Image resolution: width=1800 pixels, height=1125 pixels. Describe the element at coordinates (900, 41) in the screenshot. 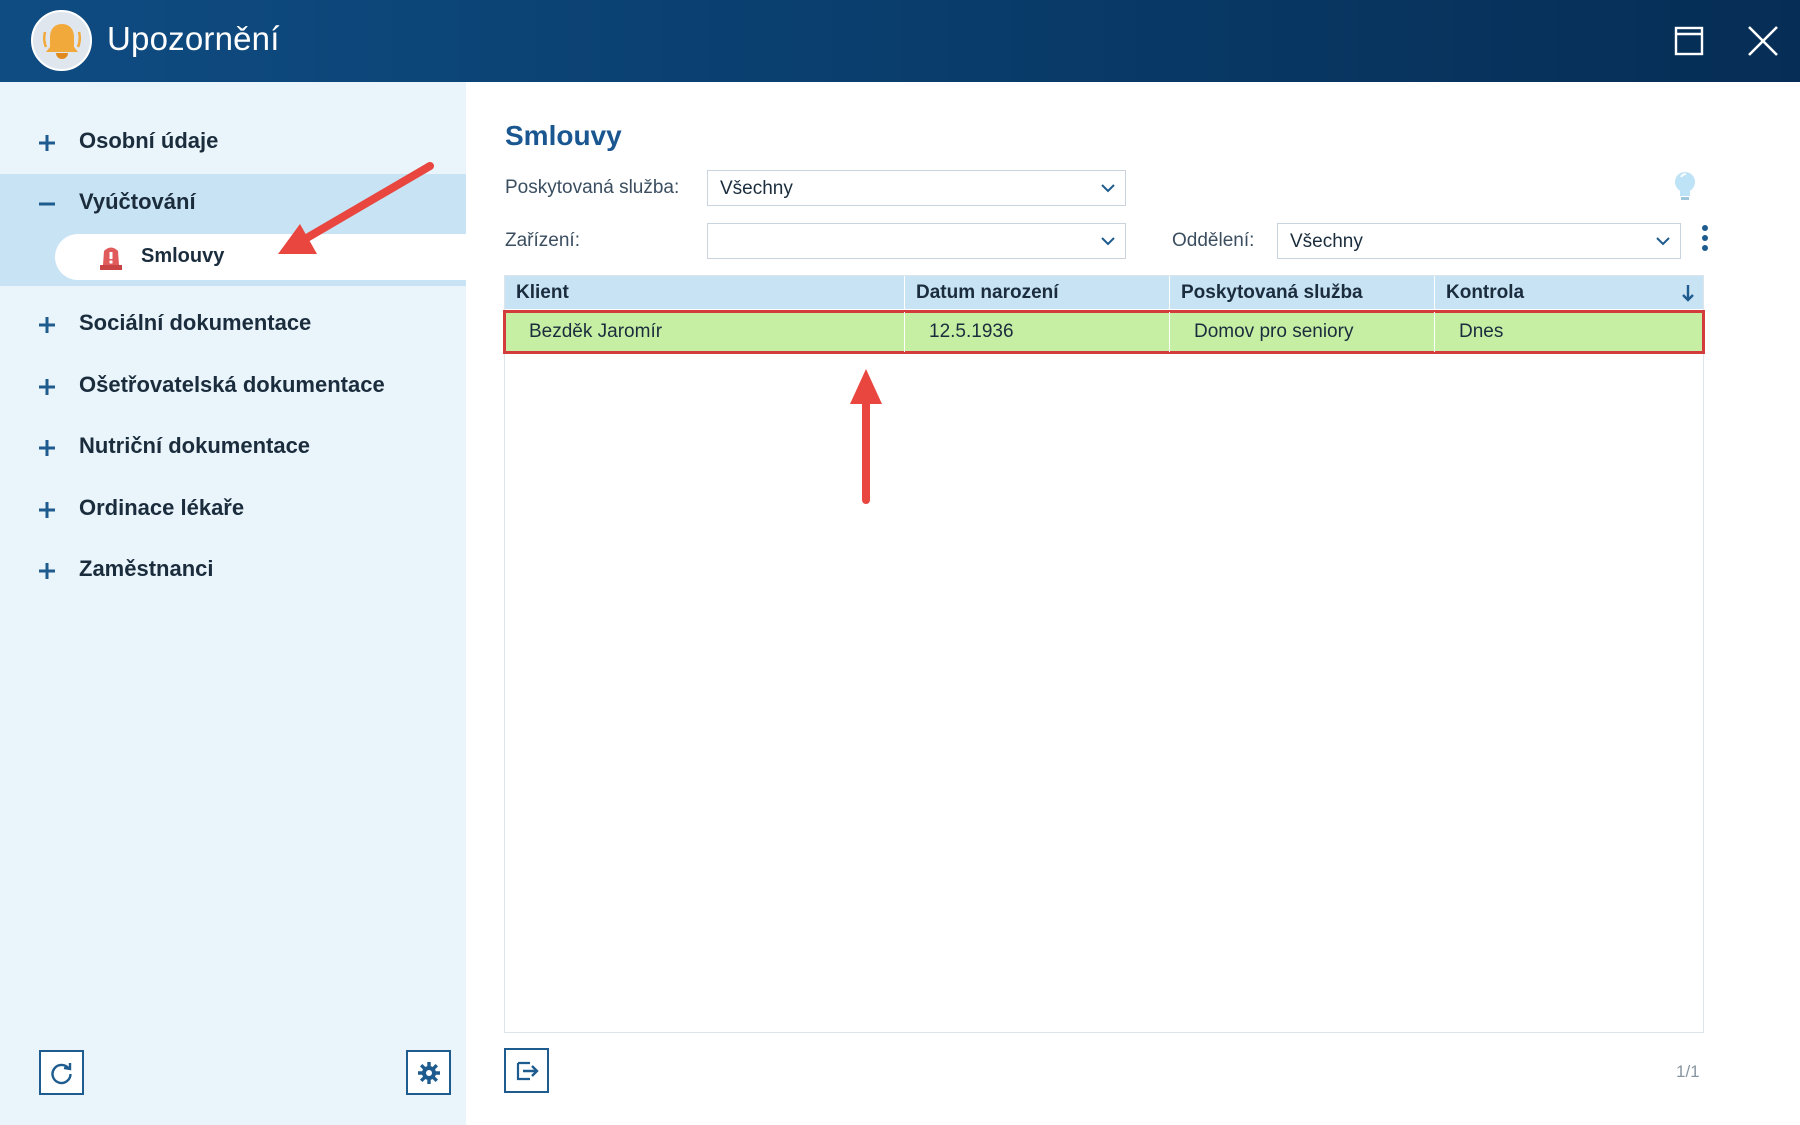

I see `title-bar: Upozornění` at that location.